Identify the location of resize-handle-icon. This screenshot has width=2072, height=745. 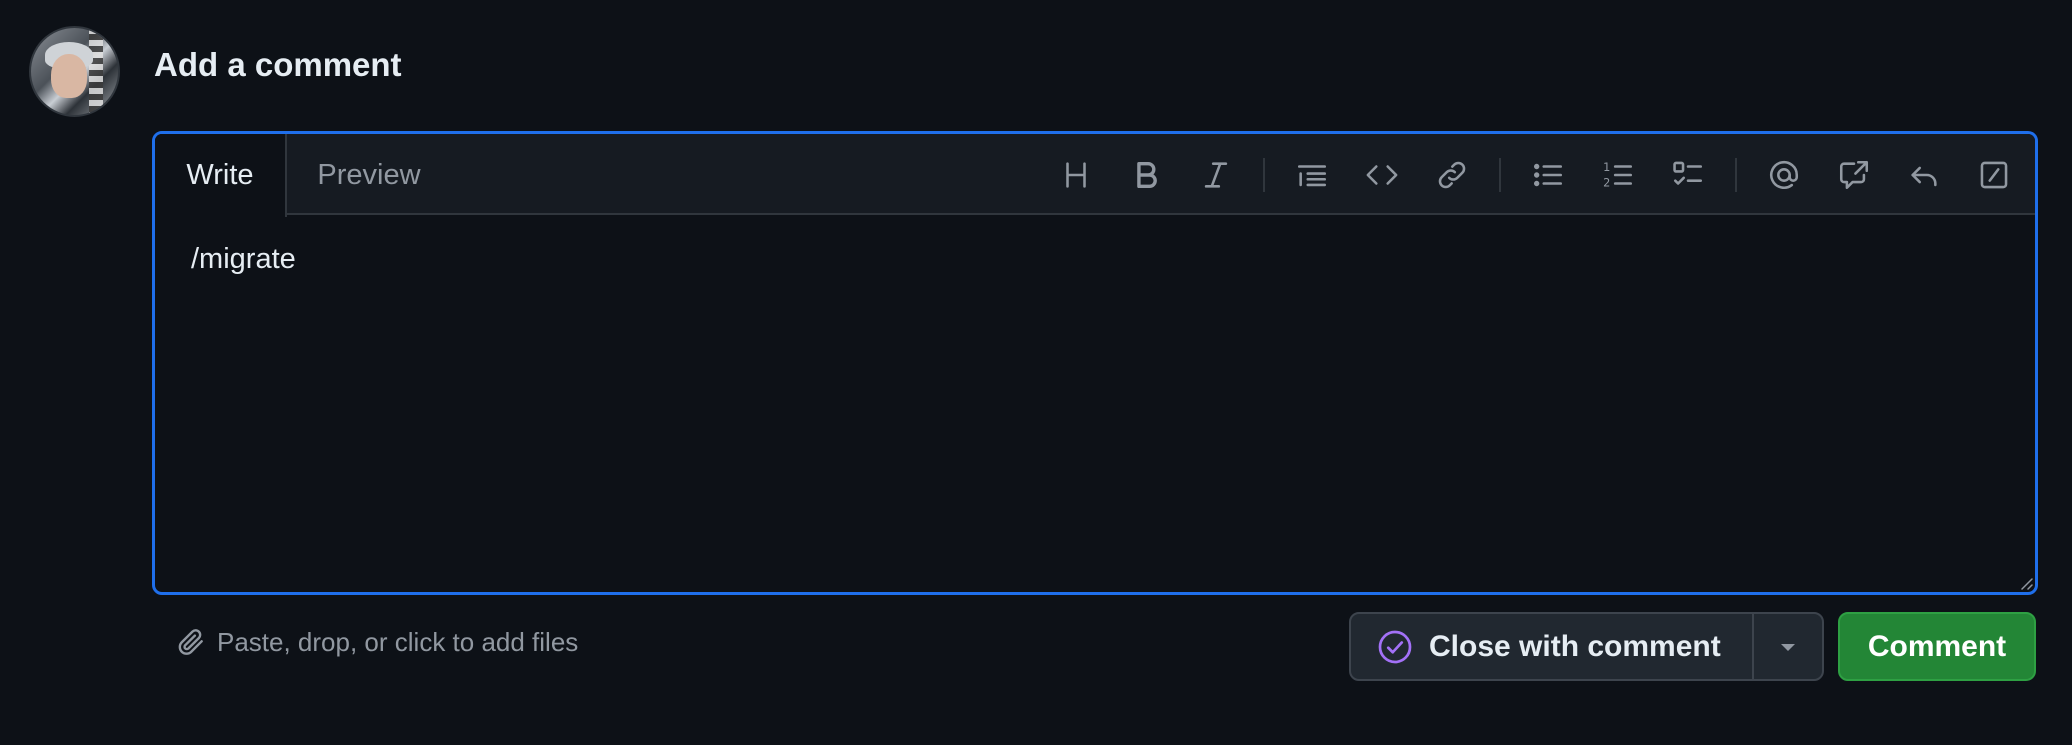
(2026, 583).